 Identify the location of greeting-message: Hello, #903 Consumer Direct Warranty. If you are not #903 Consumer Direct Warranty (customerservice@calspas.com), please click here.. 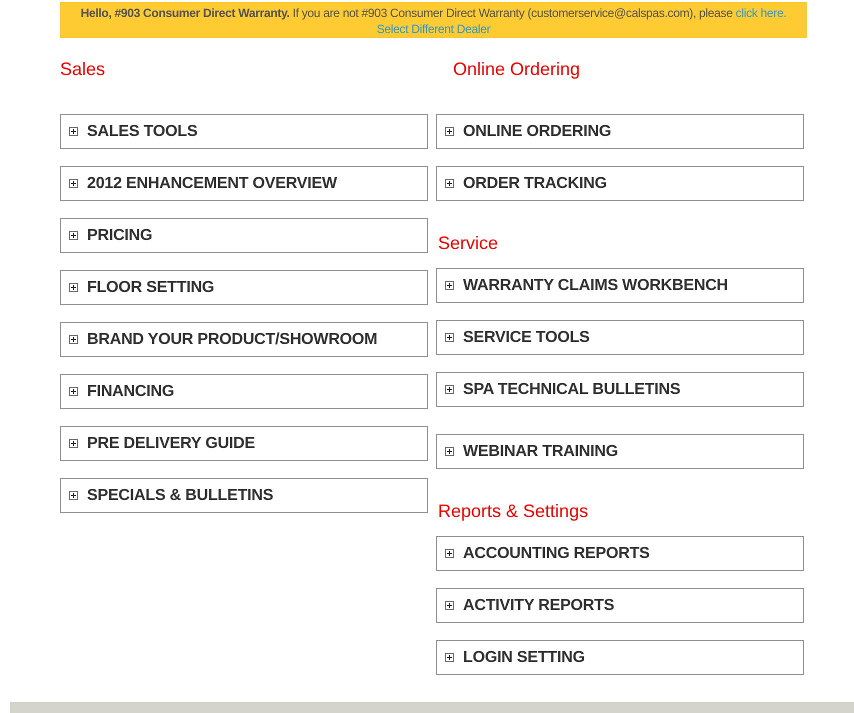
(433, 13).